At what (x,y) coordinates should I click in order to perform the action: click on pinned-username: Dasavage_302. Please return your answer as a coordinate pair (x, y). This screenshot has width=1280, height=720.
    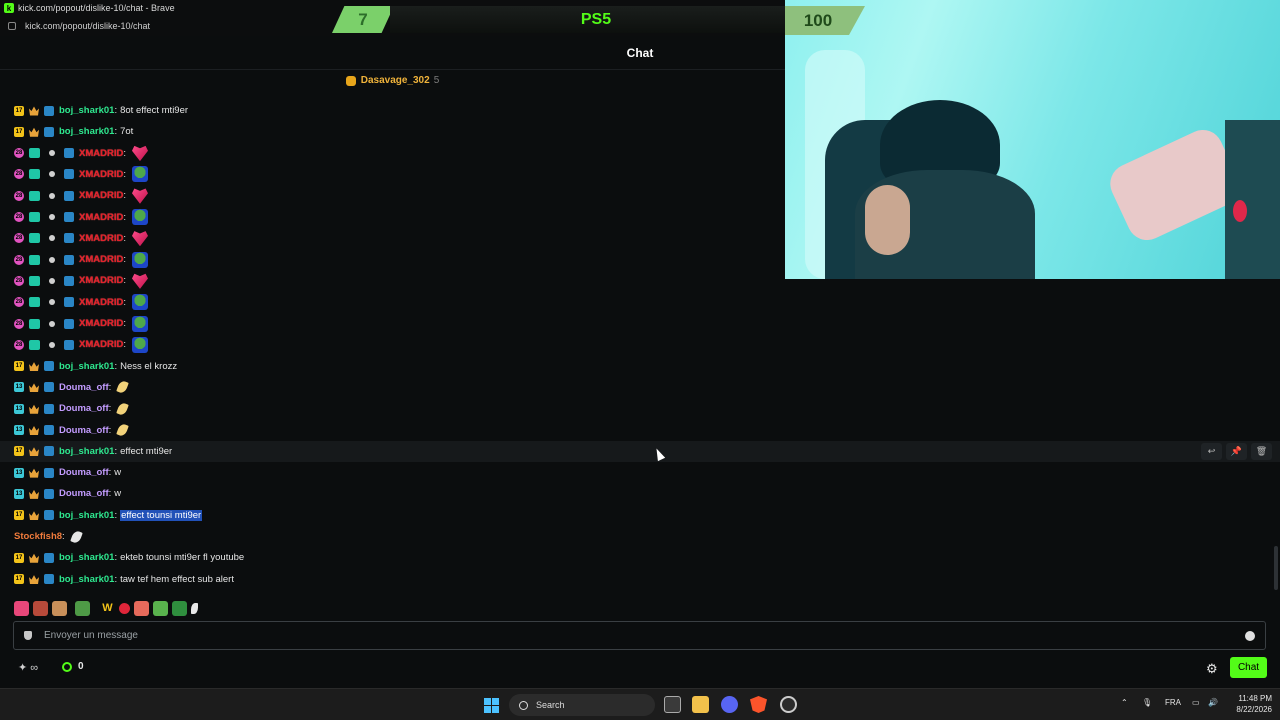
    Looking at the image, I should click on (395, 80).